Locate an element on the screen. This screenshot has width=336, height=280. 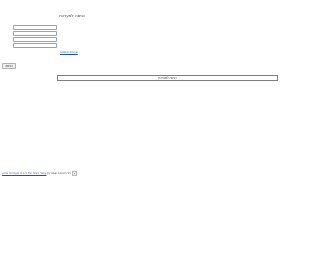
footer-home-link: עמוד הבית של ב.ג.ה מערכות מידע is located at coordinates (24, 173).